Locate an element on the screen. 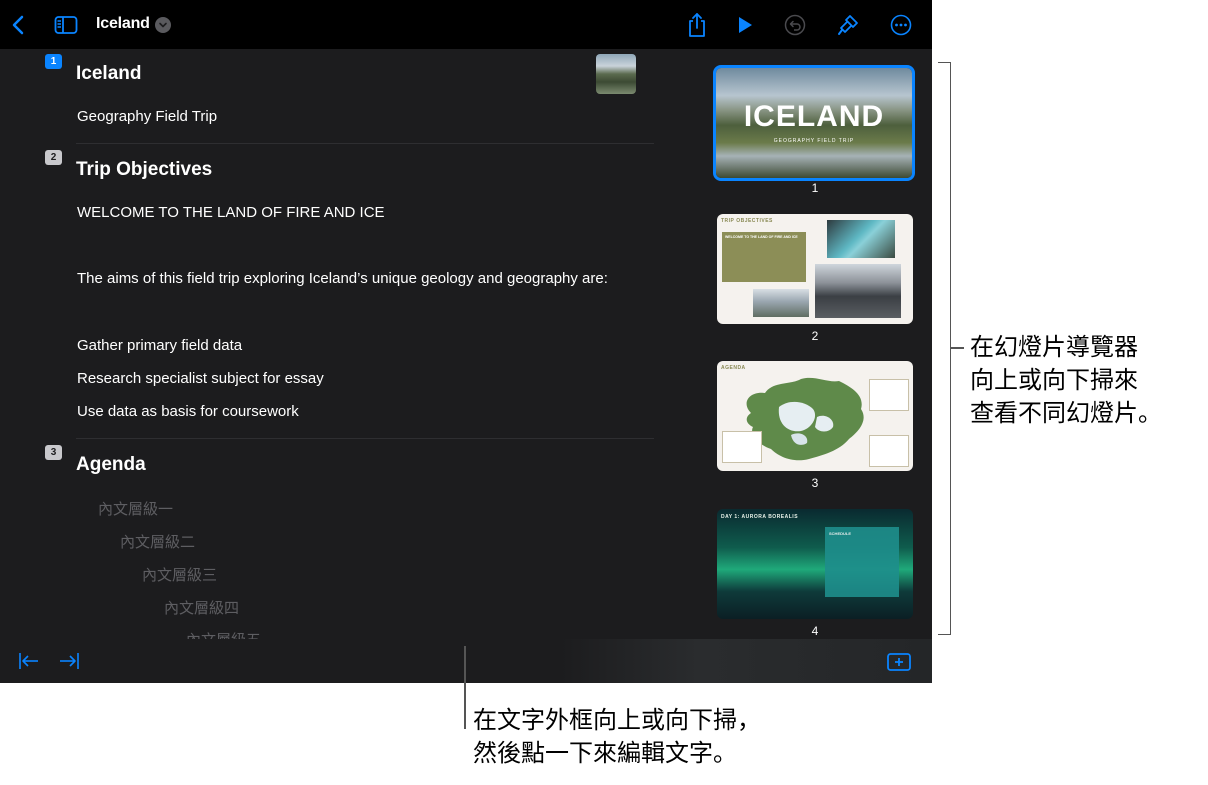 This screenshot has height=785, width=1208. add-slide-icon is located at coordinates (899, 662).